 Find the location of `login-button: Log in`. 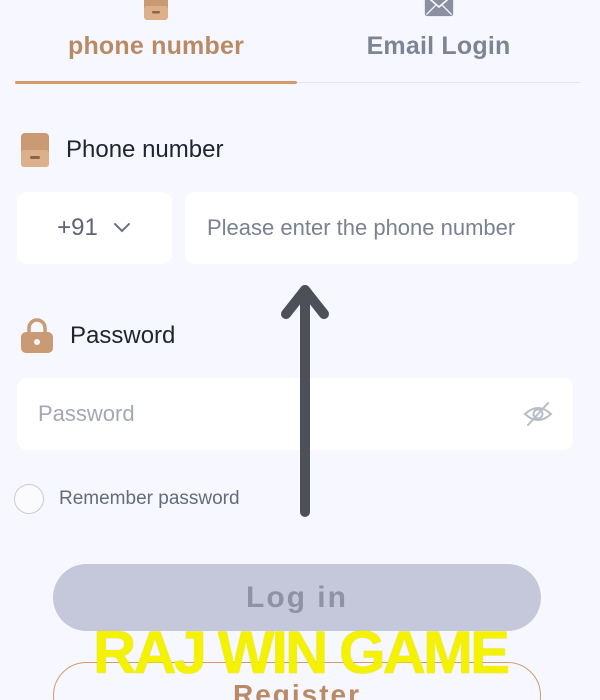

login-button: Log in is located at coordinates (297, 597).